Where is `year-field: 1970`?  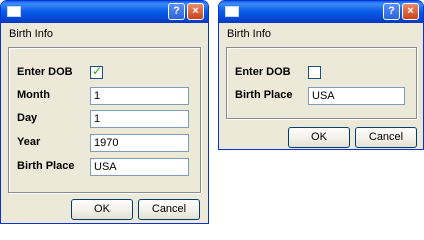
year-field: 1970 is located at coordinates (139, 143).